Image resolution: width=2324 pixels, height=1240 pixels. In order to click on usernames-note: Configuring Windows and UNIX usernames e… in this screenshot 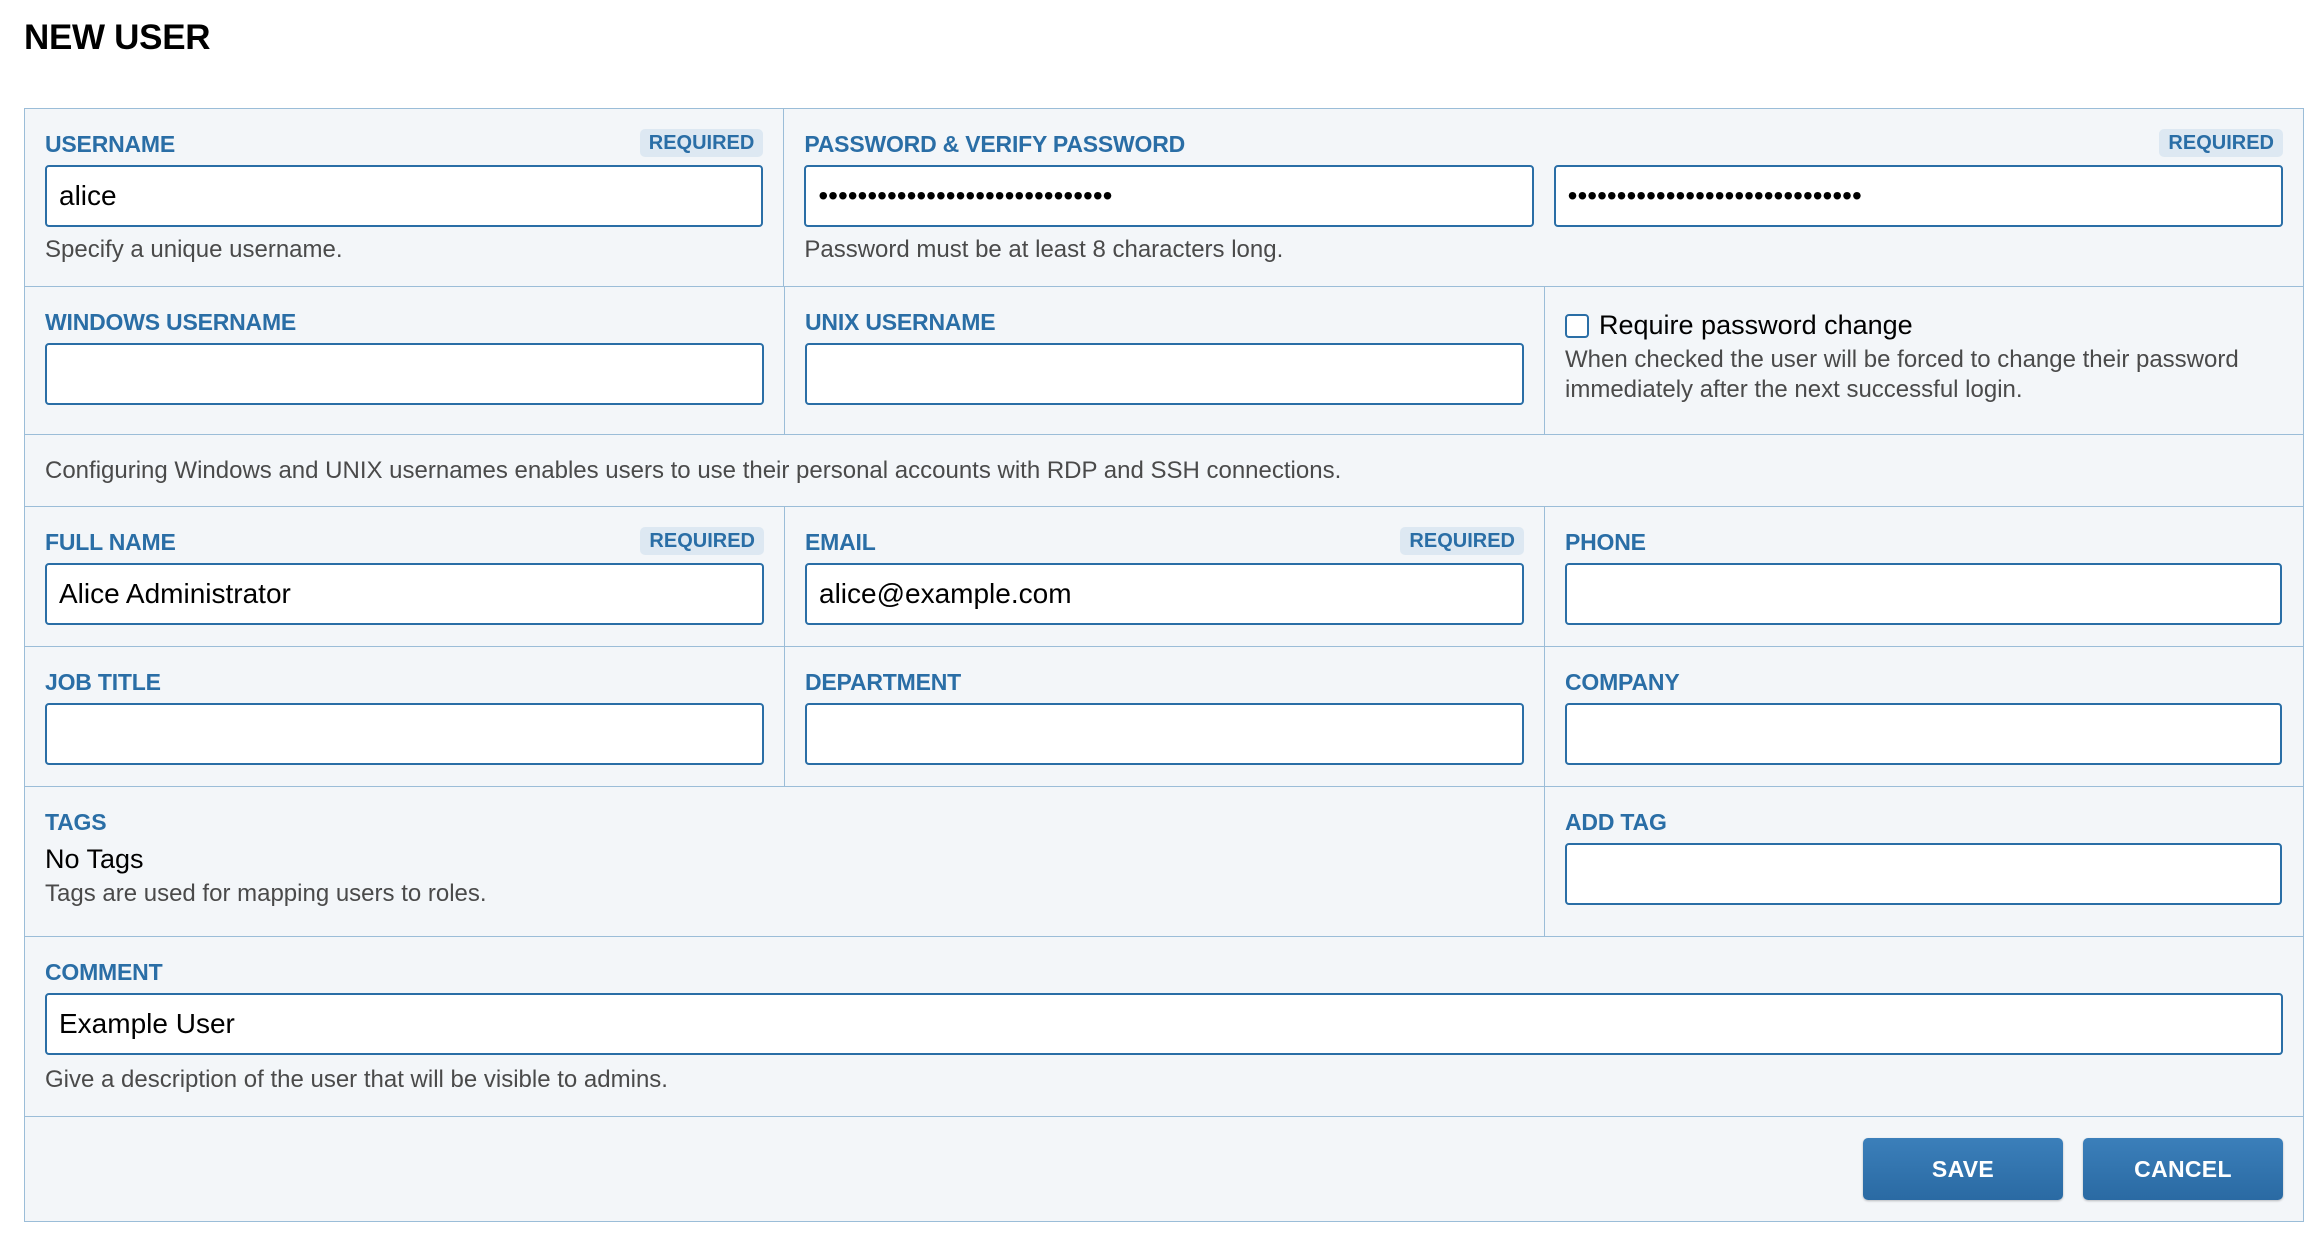, I will do `click(1164, 471)`.